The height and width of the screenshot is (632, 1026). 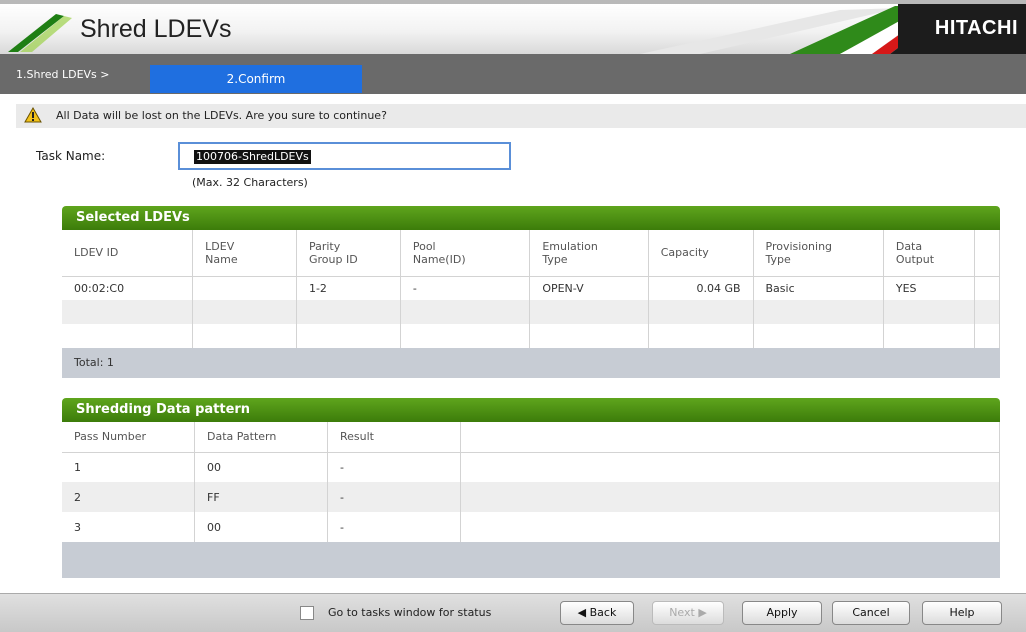 I want to click on table-row: 2 FF -, so click(x=531, y=497).